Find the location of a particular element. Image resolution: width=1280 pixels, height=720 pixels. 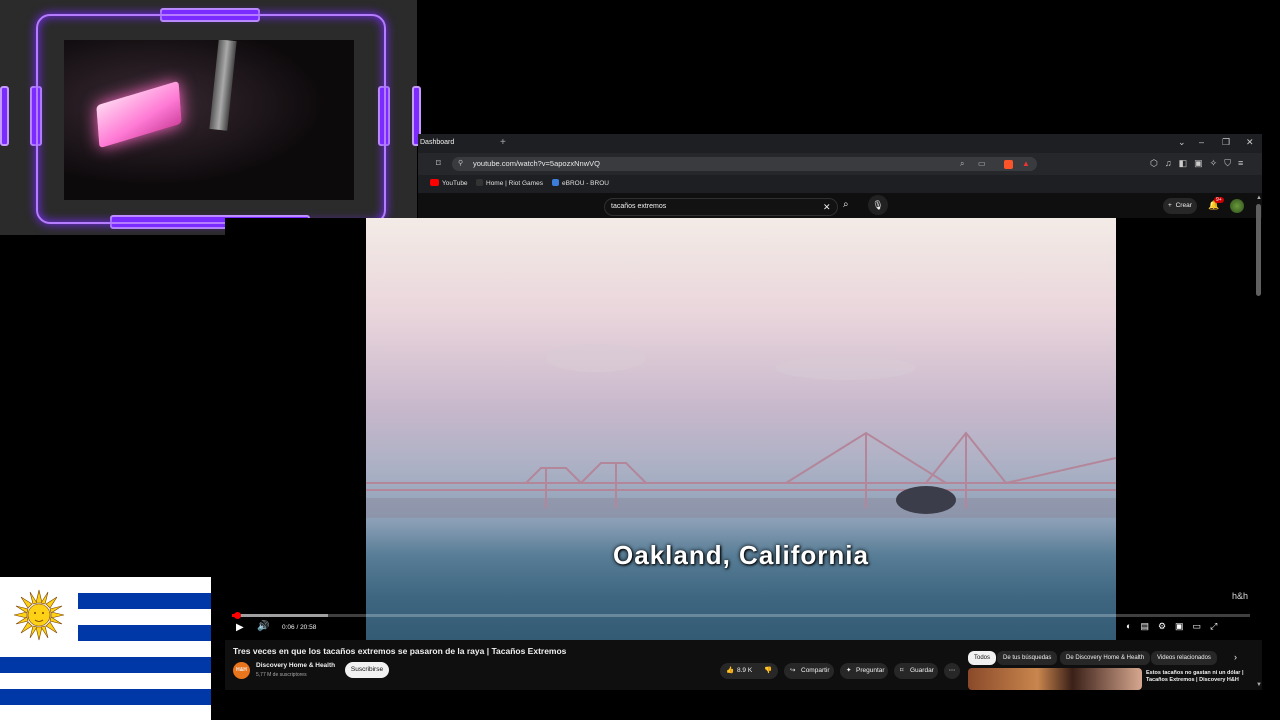

new-tab-icon: + is located at coordinates (503, 142).